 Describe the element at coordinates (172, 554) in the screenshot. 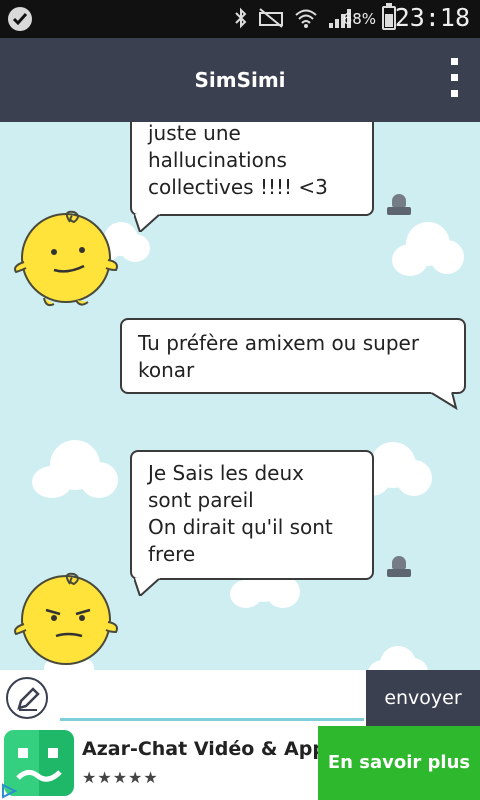

I see `message-line: frere` at that location.